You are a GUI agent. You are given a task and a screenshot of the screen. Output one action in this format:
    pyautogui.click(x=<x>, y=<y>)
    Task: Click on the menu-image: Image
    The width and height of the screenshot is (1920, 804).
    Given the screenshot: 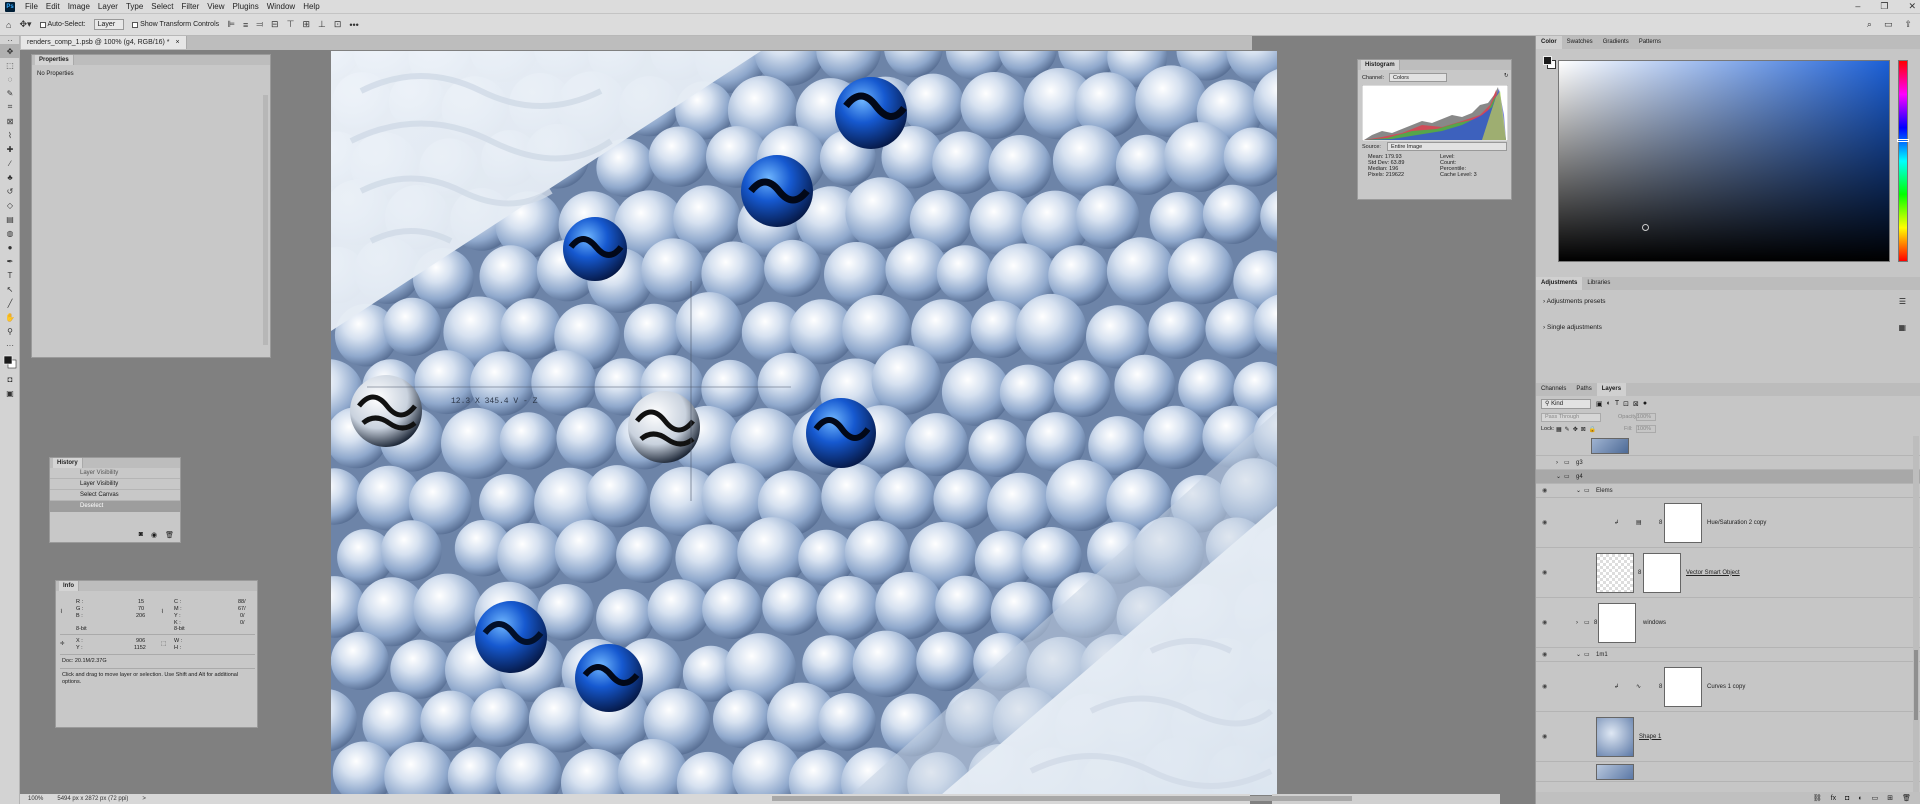 What is the action you would take?
    pyautogui.click(x=79, y=6)
    